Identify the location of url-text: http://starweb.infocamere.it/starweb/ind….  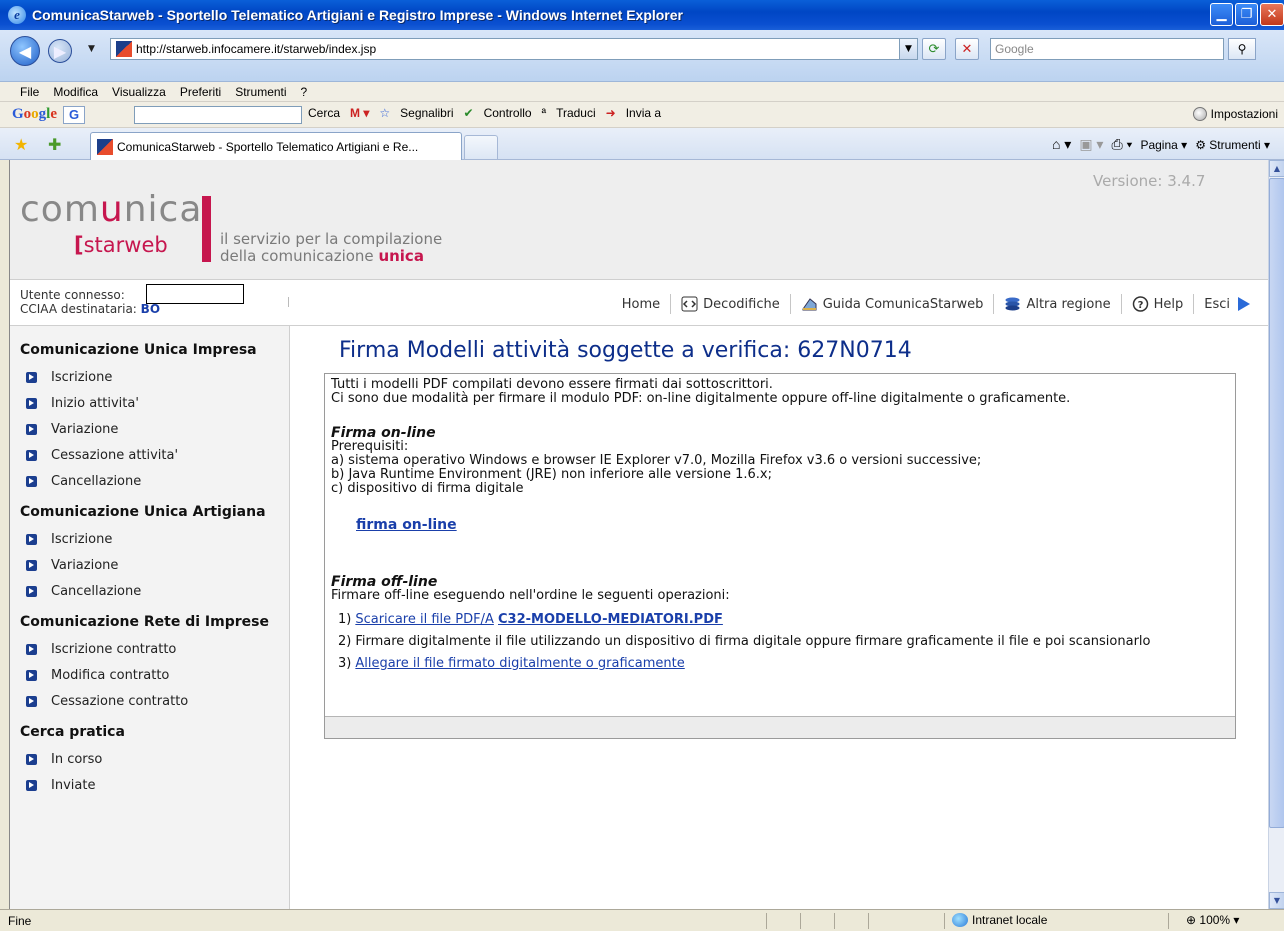
(256, 49).